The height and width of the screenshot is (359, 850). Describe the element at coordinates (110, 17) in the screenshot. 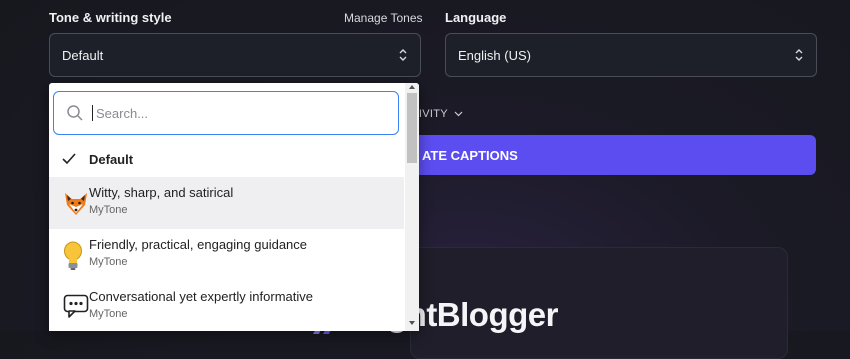

I see `tone-label: Tone & writing style` at that location.